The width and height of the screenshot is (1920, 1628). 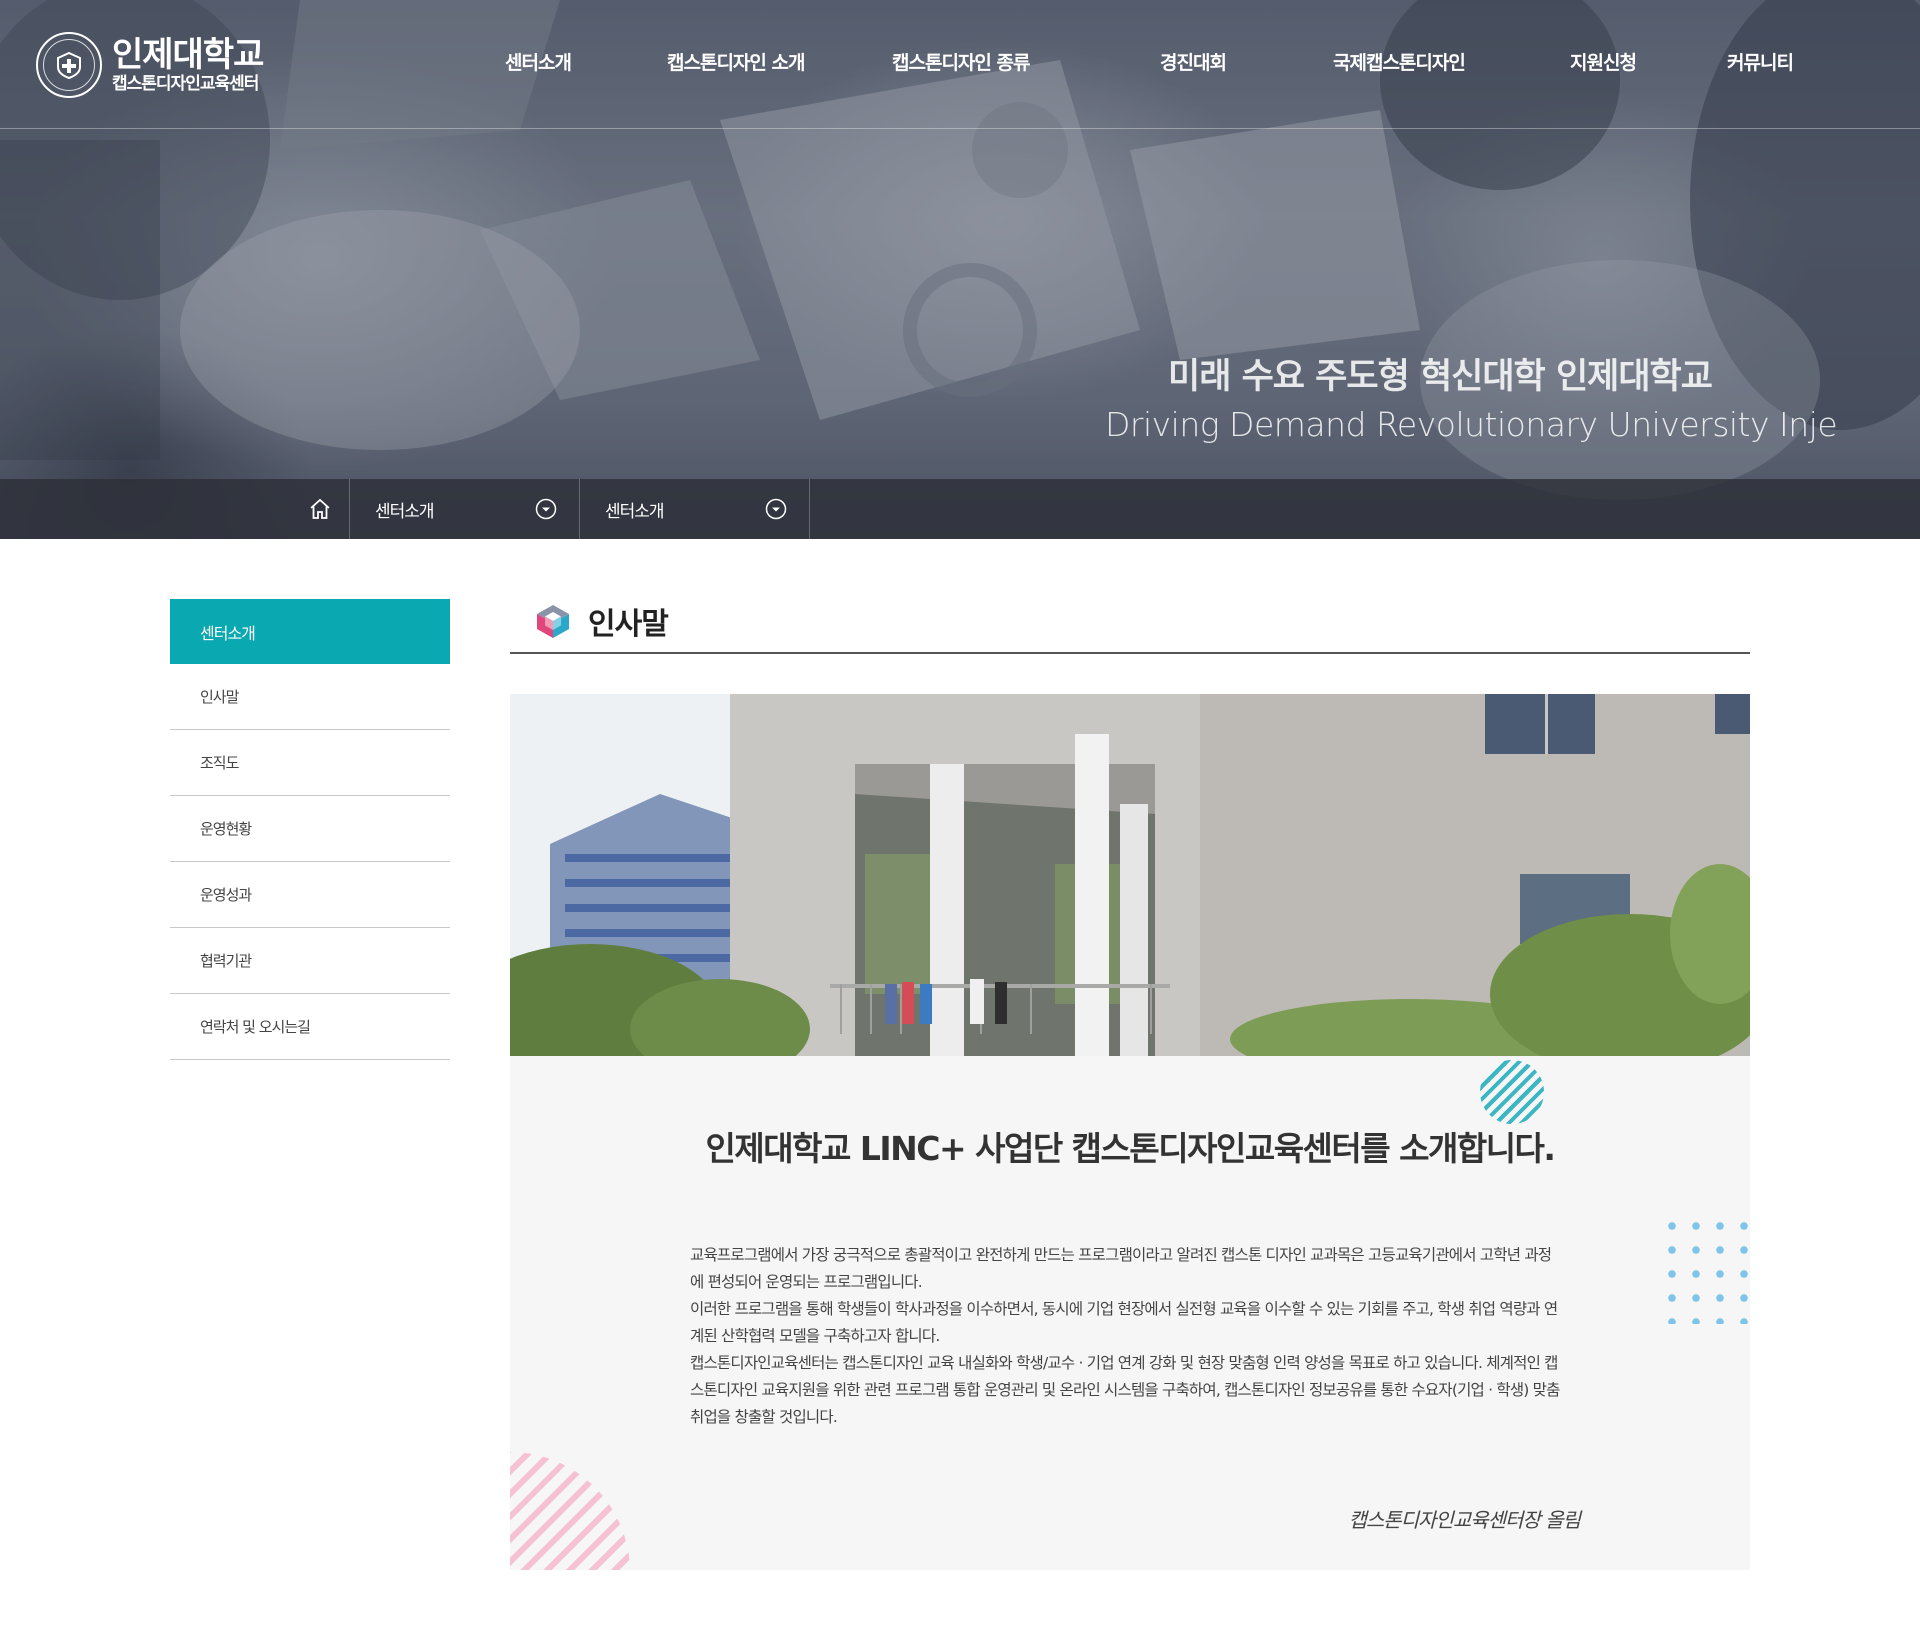 I want to click on sidebar-item-partners: 협력기관, so click(x=310, y=961).